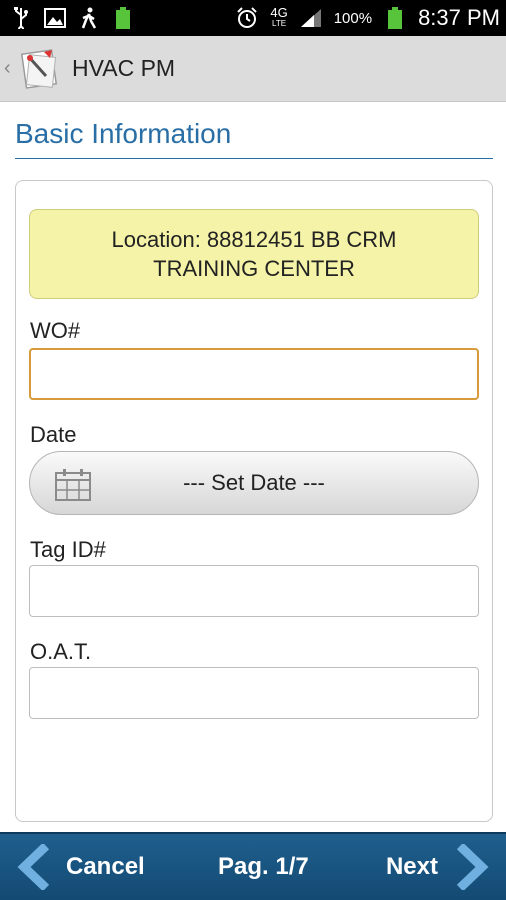 This screenshot has width=506, height=900. What do you see at coordinates (68, 549) in the screenshot?
I see `tag-id-label: Tag ID#` at bounding box center [68, 549].